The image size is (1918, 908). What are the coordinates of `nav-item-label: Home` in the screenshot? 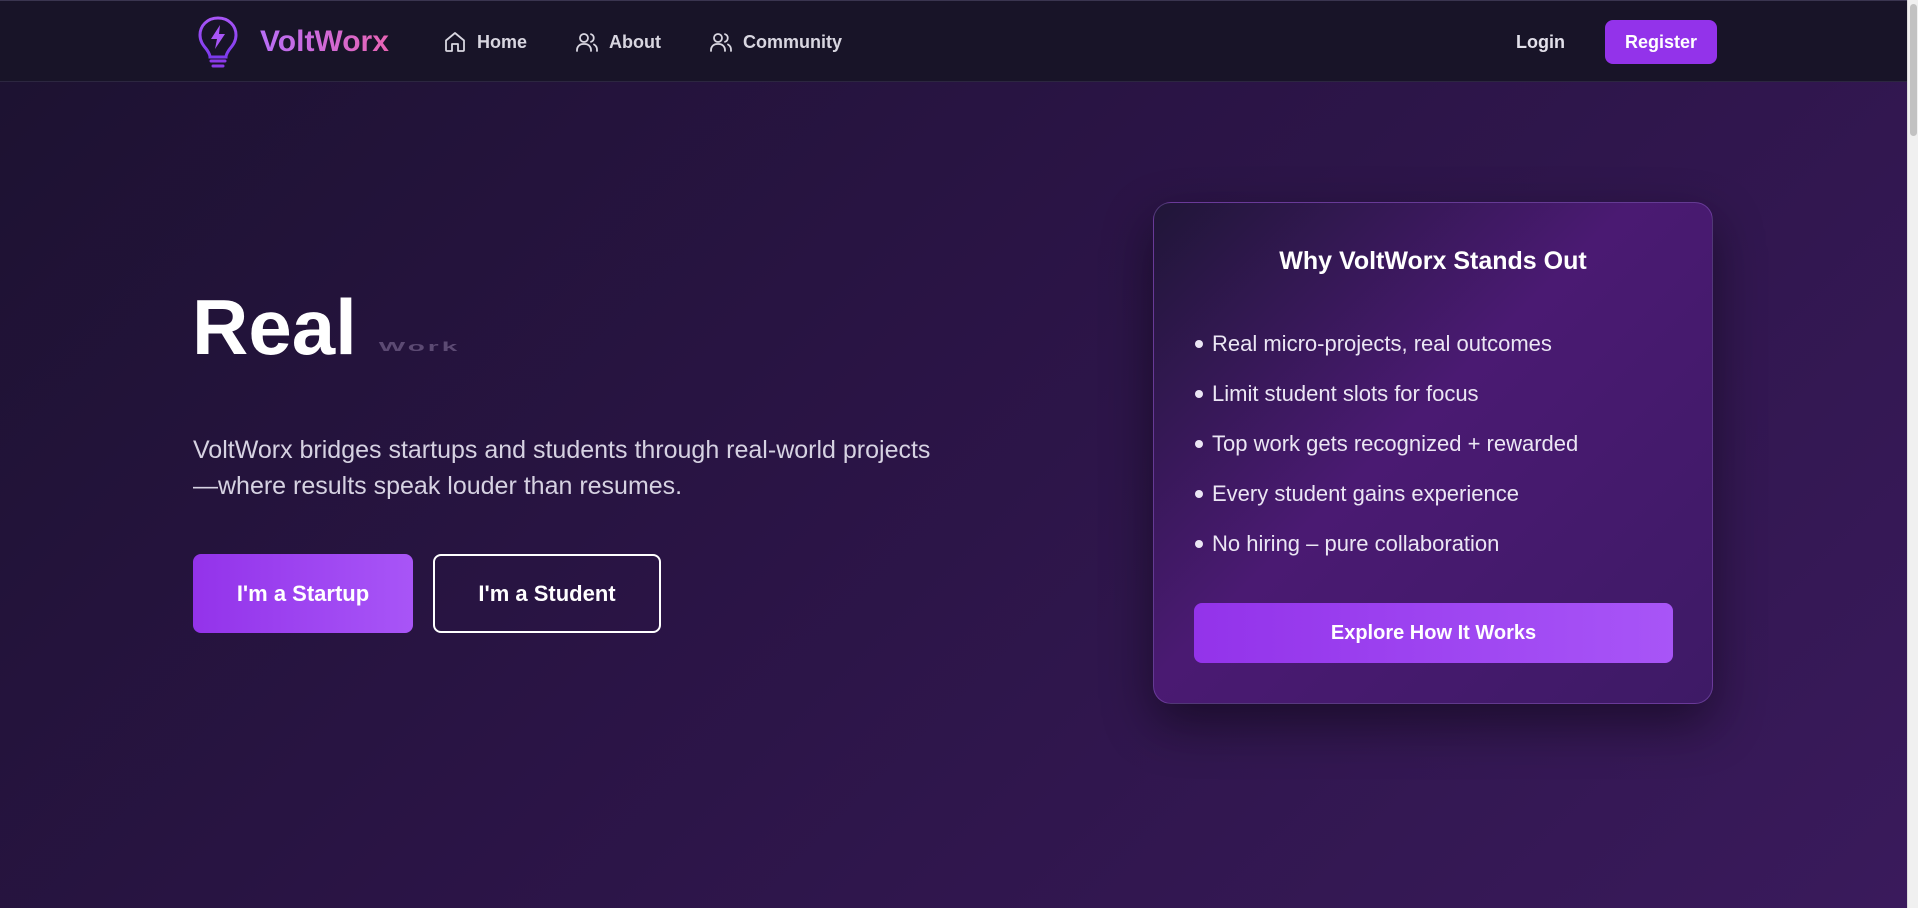 It's located at (502, 41).